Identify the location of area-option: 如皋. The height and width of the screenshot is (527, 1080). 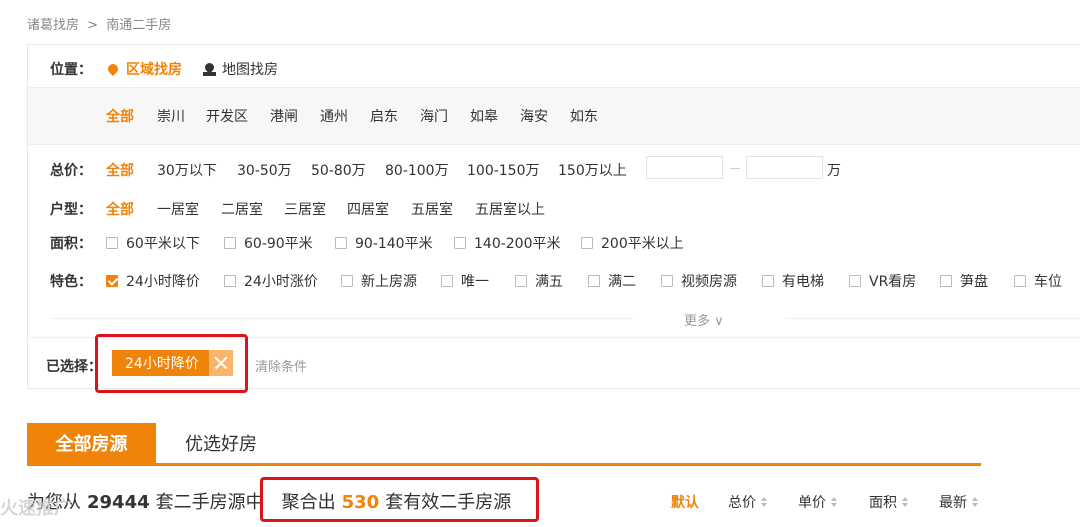
(484, 116).